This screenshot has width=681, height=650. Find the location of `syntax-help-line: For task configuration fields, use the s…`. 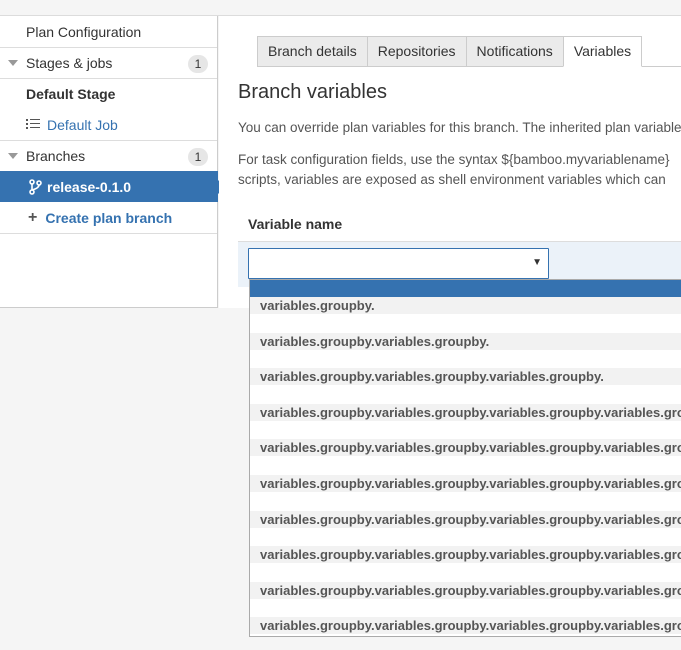

syntax-help-line: For task configuration fields, use the s… is located at coordinates (454, 159).